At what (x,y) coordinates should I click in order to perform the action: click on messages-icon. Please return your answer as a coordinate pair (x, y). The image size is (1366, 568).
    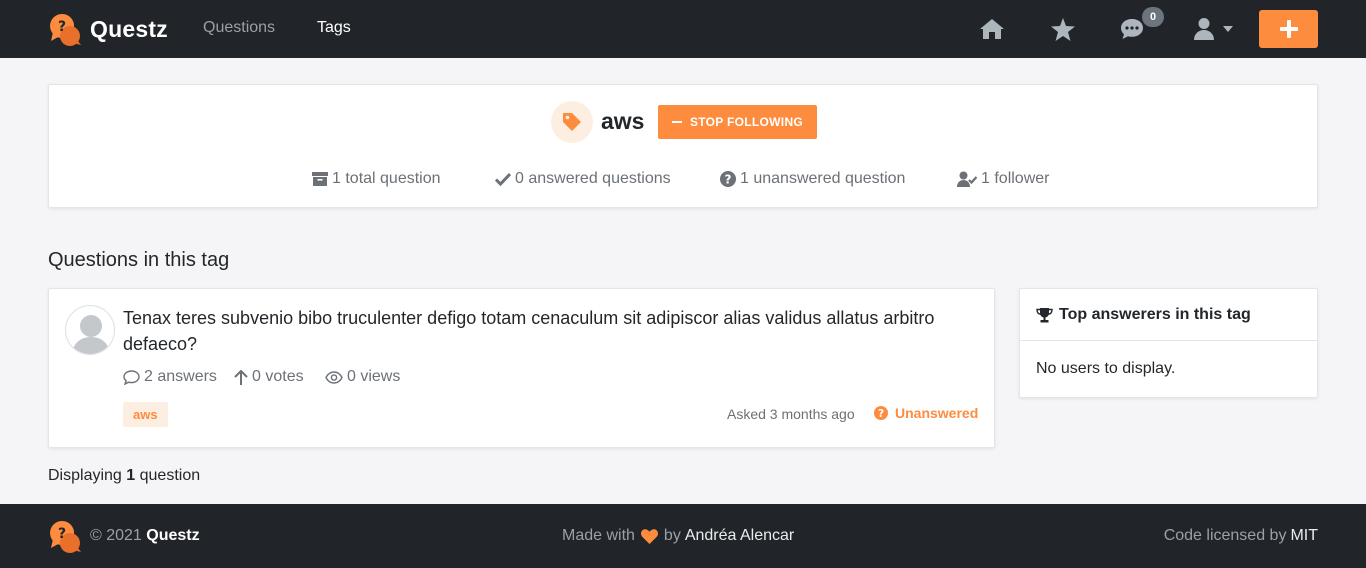
    Looking at the image, I should click on (1132, 29).